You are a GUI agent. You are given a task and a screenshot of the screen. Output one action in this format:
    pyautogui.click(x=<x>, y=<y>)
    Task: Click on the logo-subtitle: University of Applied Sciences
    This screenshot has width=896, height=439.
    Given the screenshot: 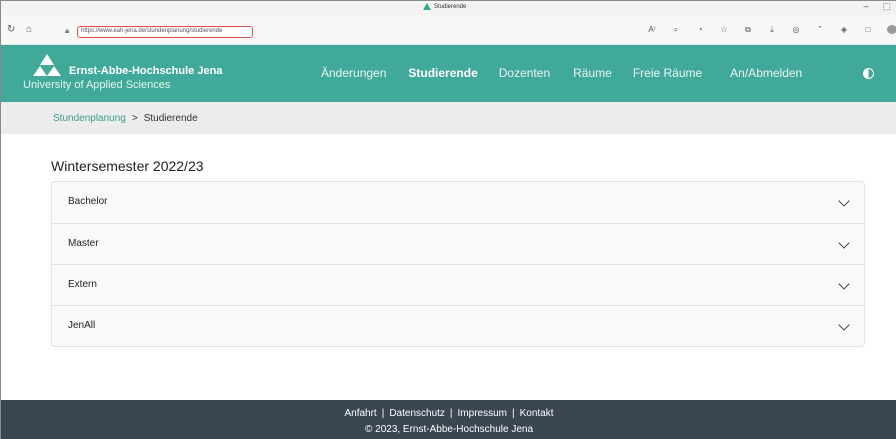 What is the action you would take?
    pyautogui.click(x=97, y=85)
    